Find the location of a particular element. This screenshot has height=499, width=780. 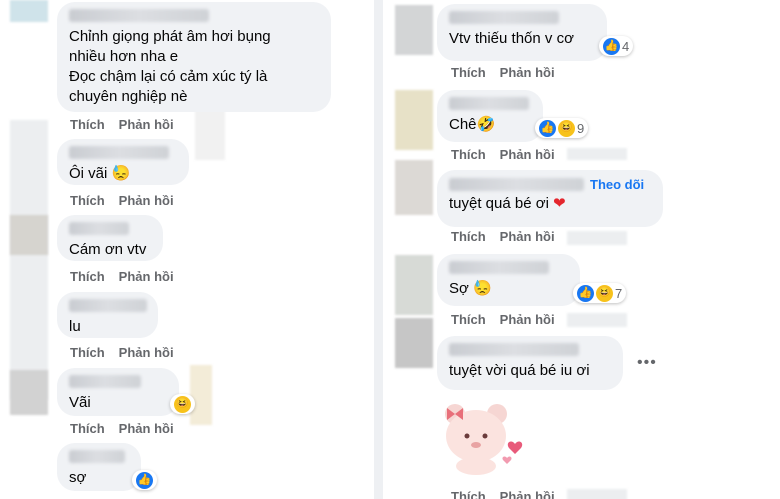

comment-bubble: Vãi is located at coordinates (118, 392).